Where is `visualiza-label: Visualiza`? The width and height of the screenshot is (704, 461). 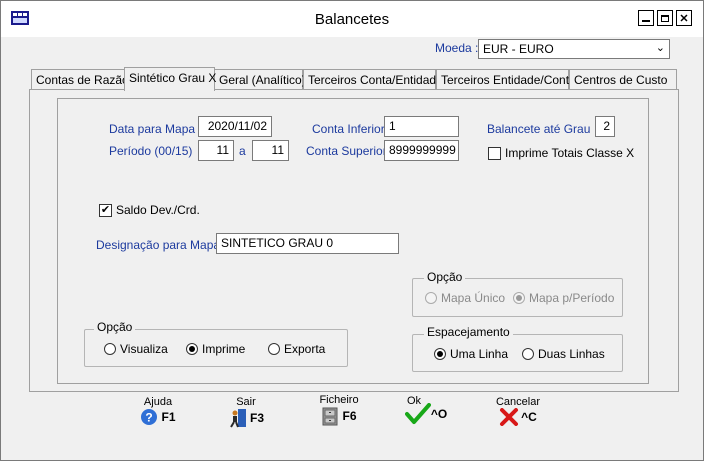
visualiza-label: Visualiza is located at coordinates (144, 349).